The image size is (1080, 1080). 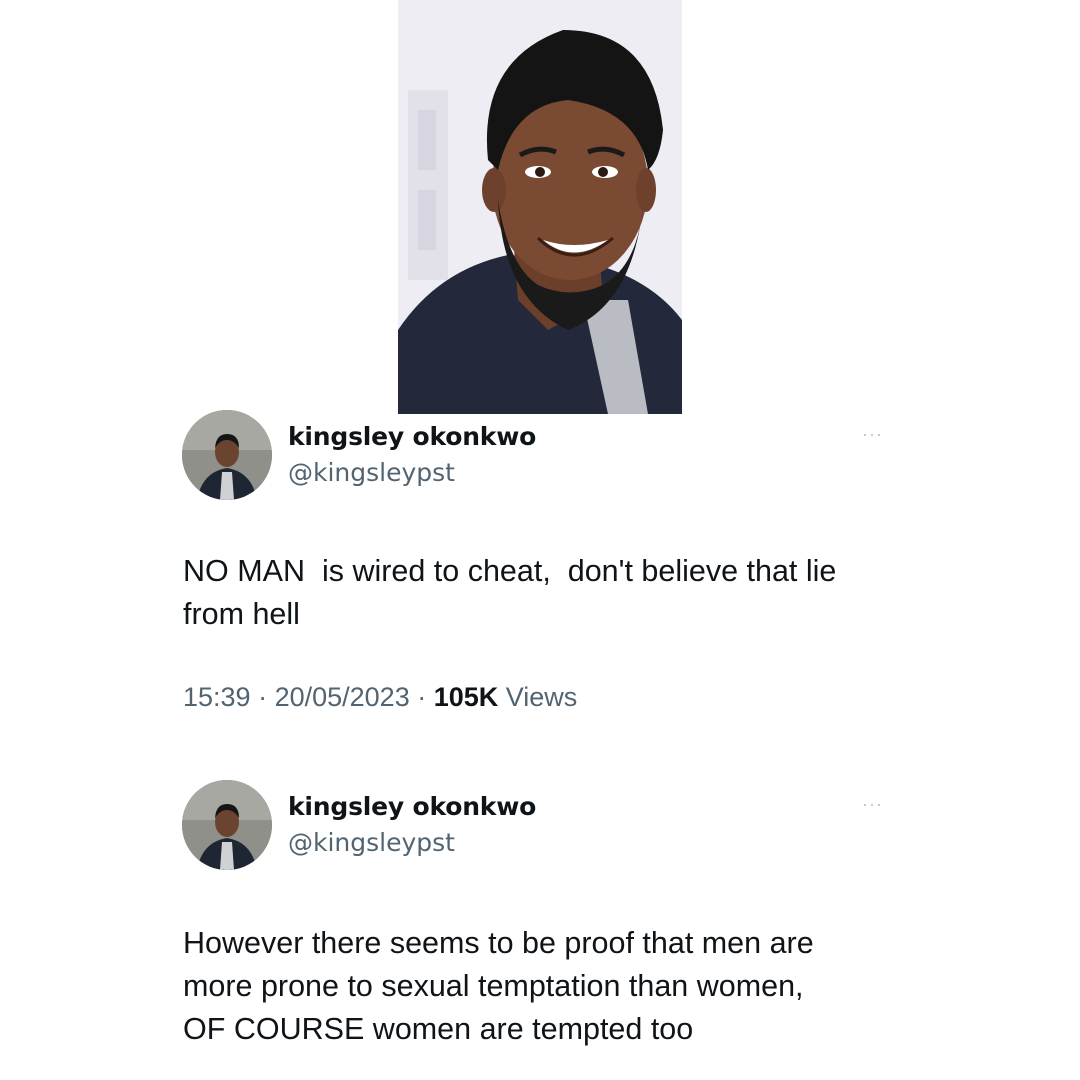 I want to click on person-portrait-icon, so click(x=540, y=207).